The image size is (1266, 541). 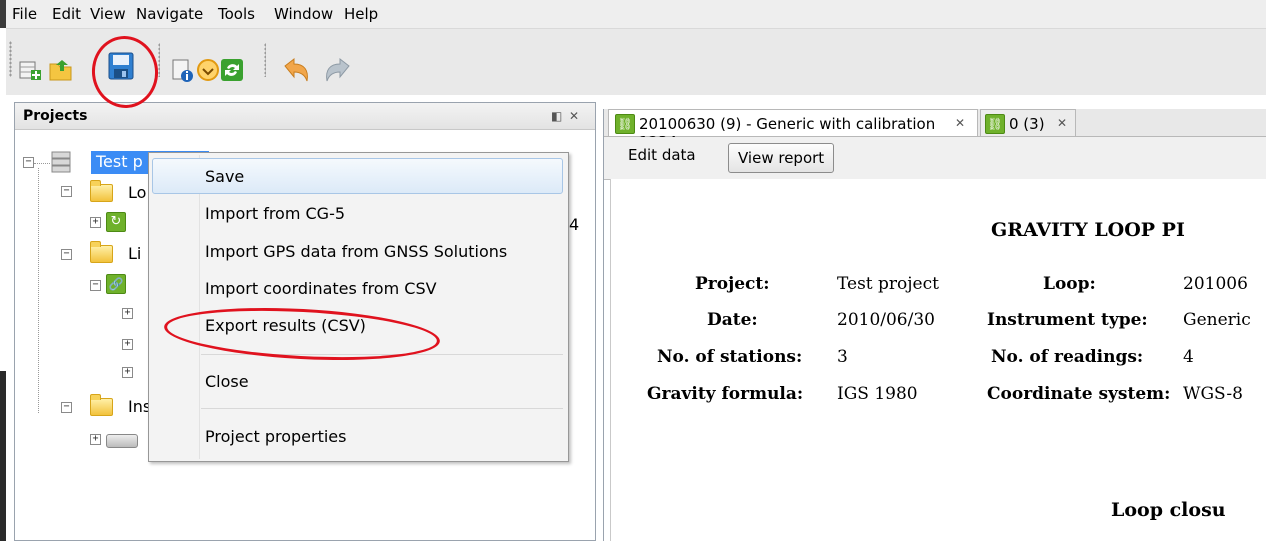 I want to click on label-readings: No. of readings:, so click(x=1067, y=357).